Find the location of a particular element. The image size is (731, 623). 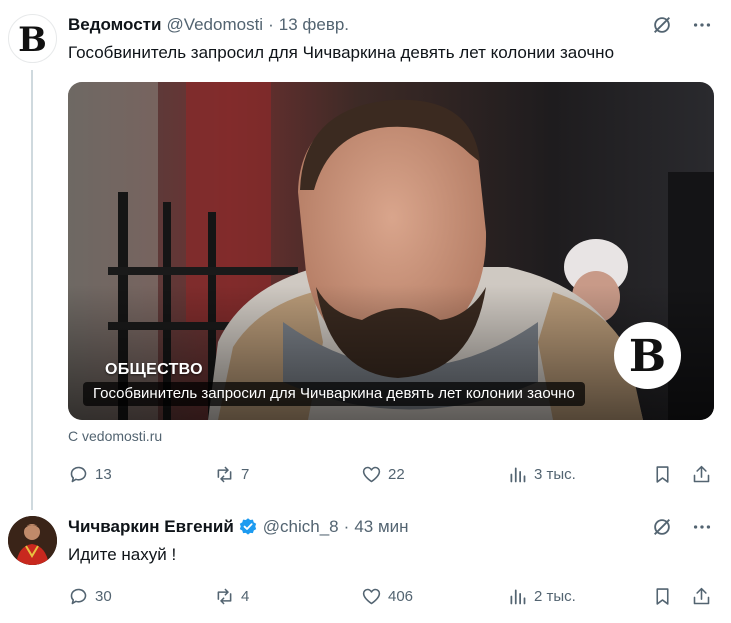

tweet-header: Чичваркин Евгений @chich_8 · 43 мин is located at coordinates (238, 527).